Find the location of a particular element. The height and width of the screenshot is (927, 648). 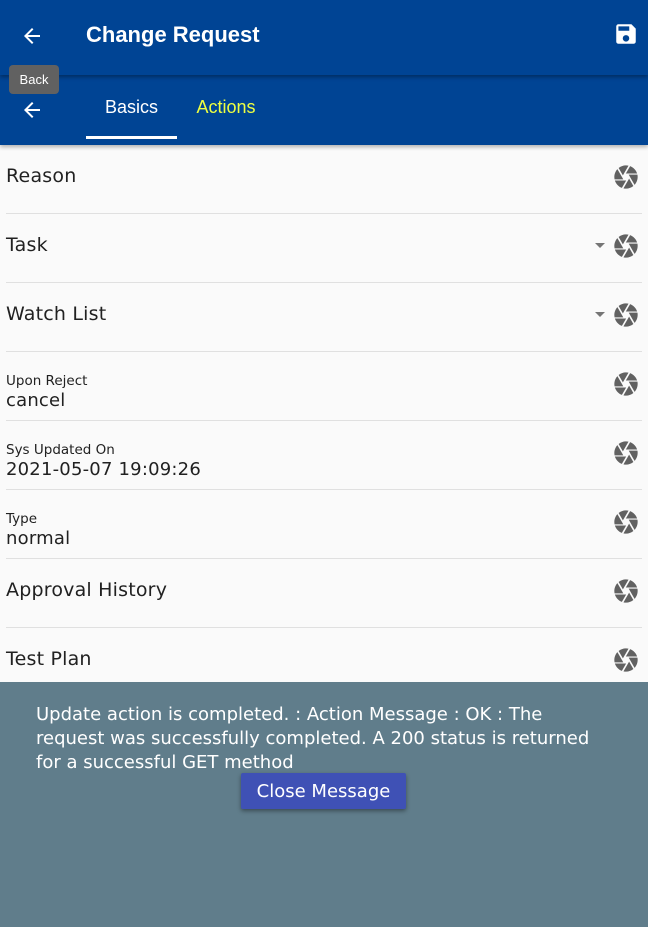

field-type: Type normal is located at coordinates (324, 524).